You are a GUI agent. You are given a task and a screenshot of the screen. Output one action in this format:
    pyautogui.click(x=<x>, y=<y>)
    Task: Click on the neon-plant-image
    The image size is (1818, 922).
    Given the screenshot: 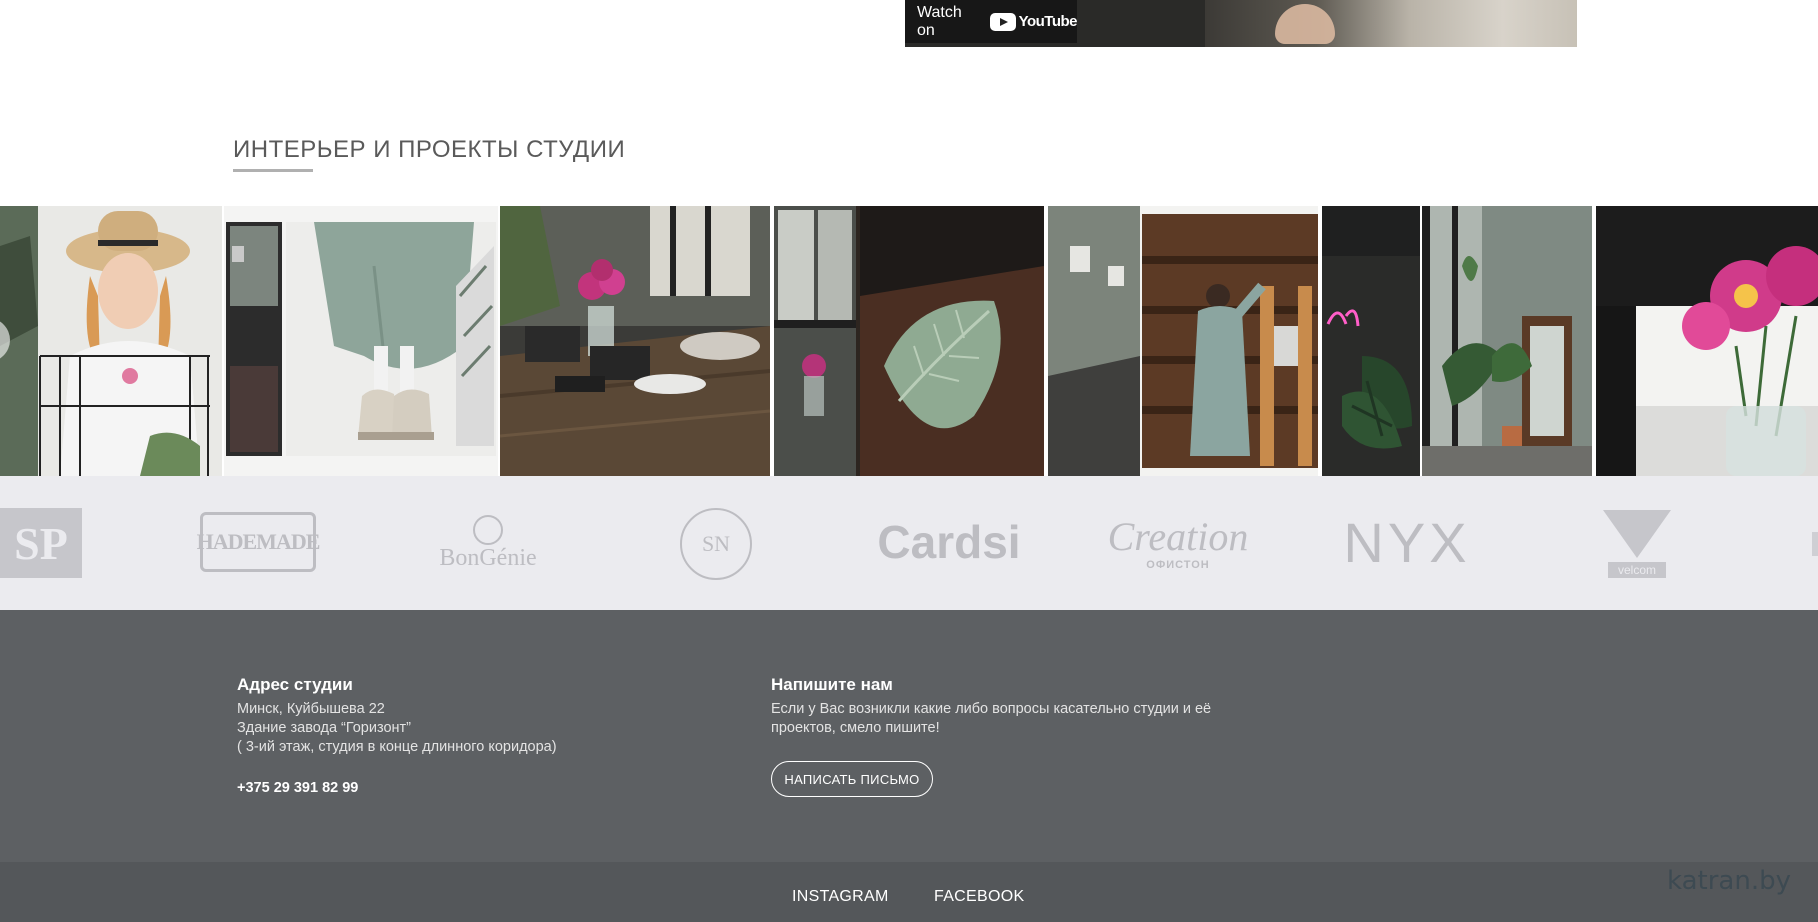 What is the action you would take?
    pyautogui.click(x=1371, y=341)
    